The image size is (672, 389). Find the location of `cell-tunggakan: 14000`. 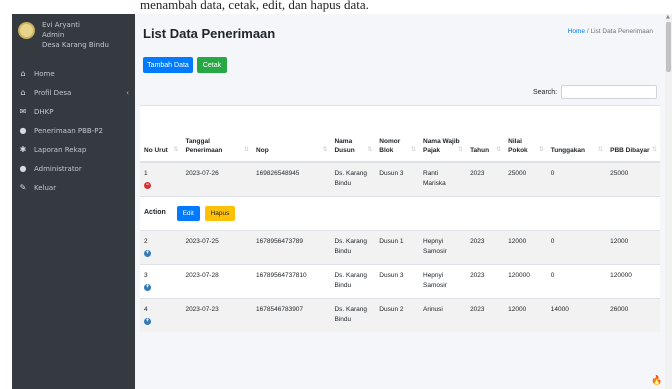

cell-tunggakan: 14000 is located at coordinates (576, 314).